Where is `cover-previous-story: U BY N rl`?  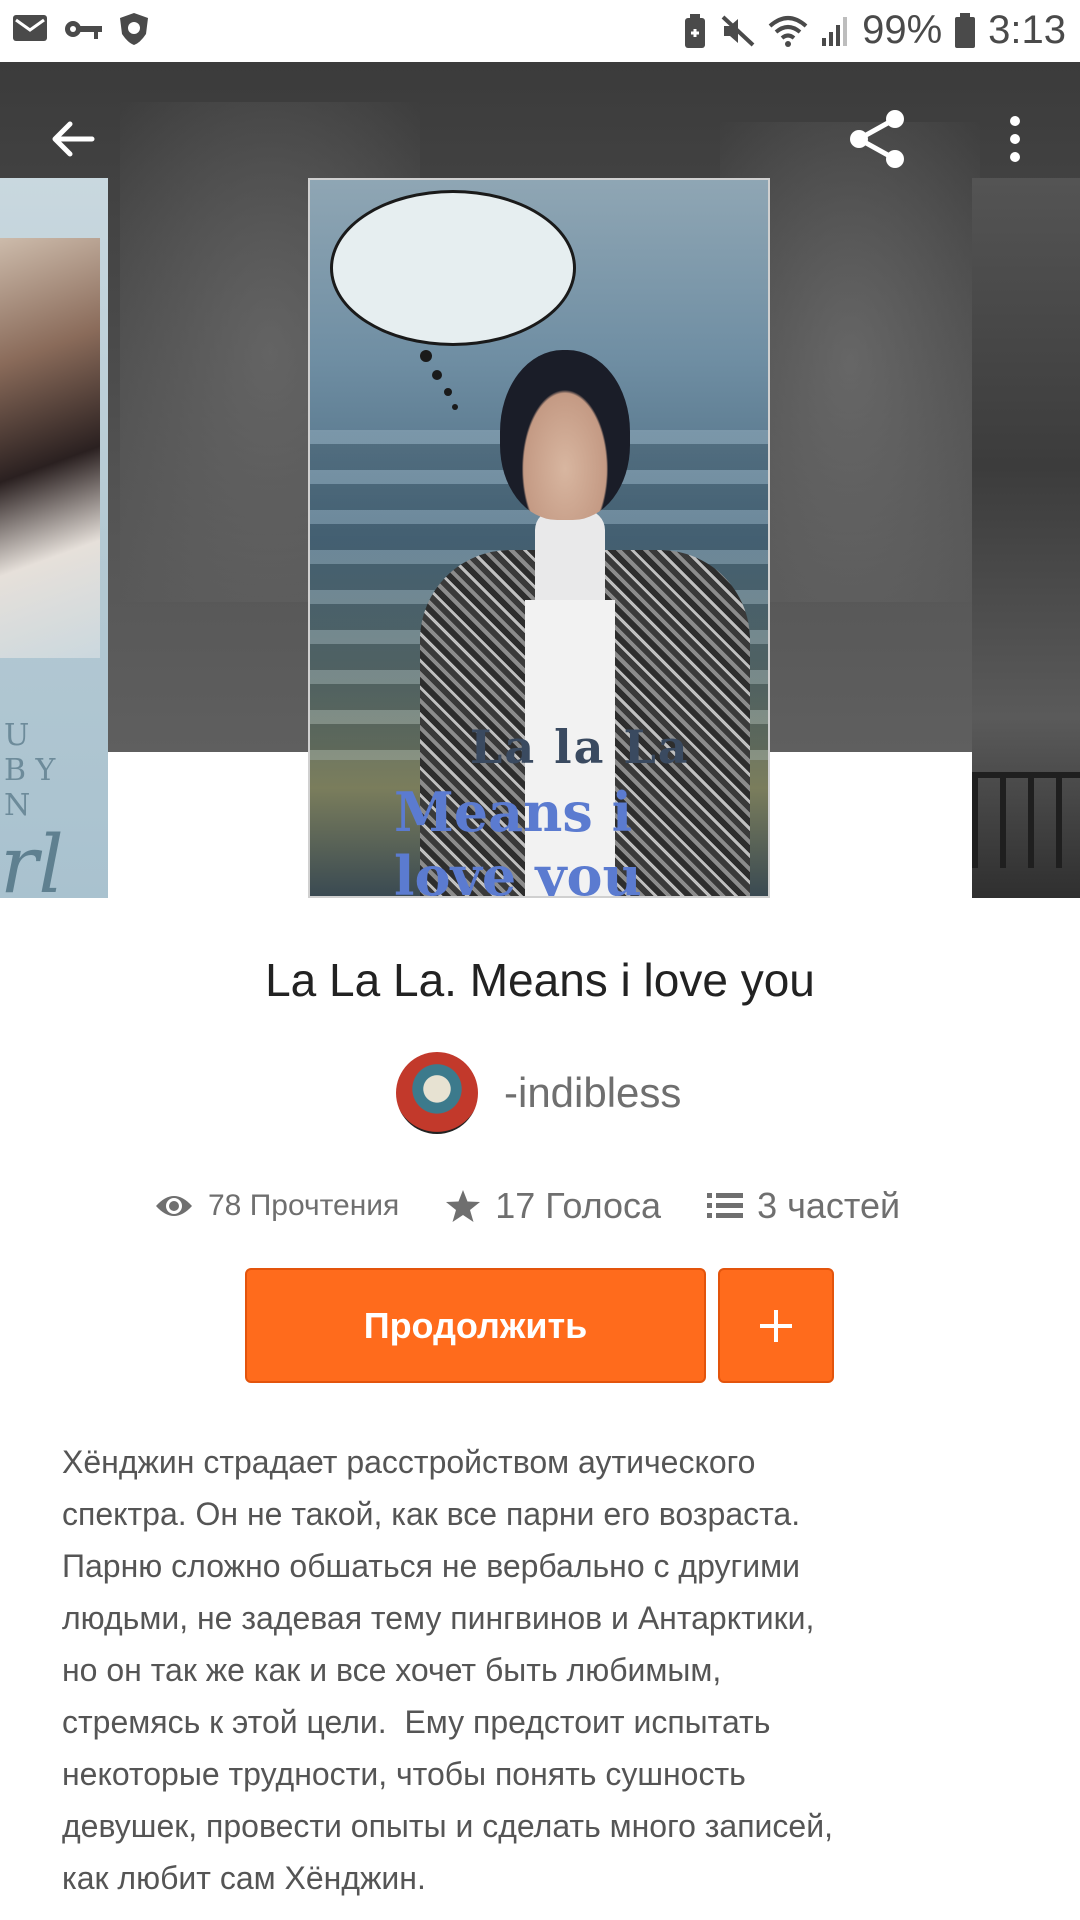
cover-previous-story: U BY N rl is located at coordinates (54, 538).